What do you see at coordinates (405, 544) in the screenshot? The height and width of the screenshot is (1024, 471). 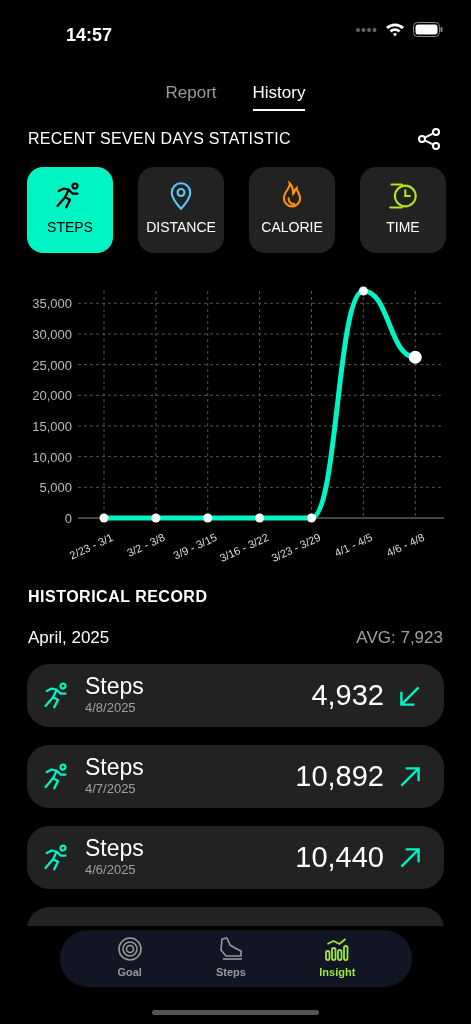 I see `axis-label: 4/6 - 4/8` at bounding box center [405, 544].